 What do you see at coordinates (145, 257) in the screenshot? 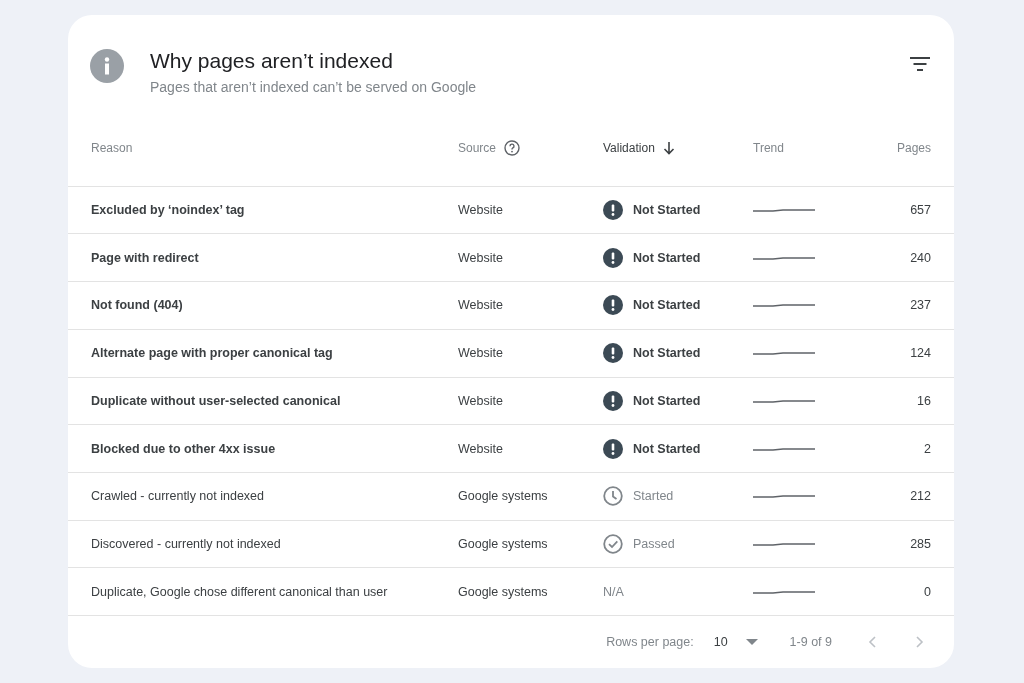
I see `reason-cell-text: Page with redirect` at bounding box center [145, 257].